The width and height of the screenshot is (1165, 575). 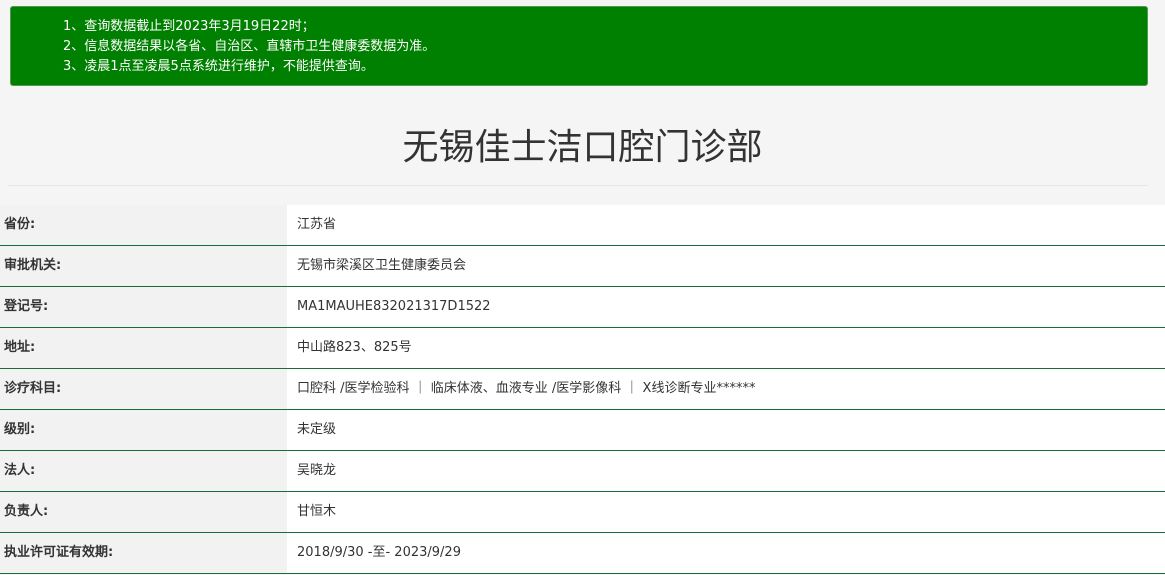 What do you see at coordinates (143, 471) in the screenshot?
I see `label-legal-person: 法人:` at bounding box center [143, 471].